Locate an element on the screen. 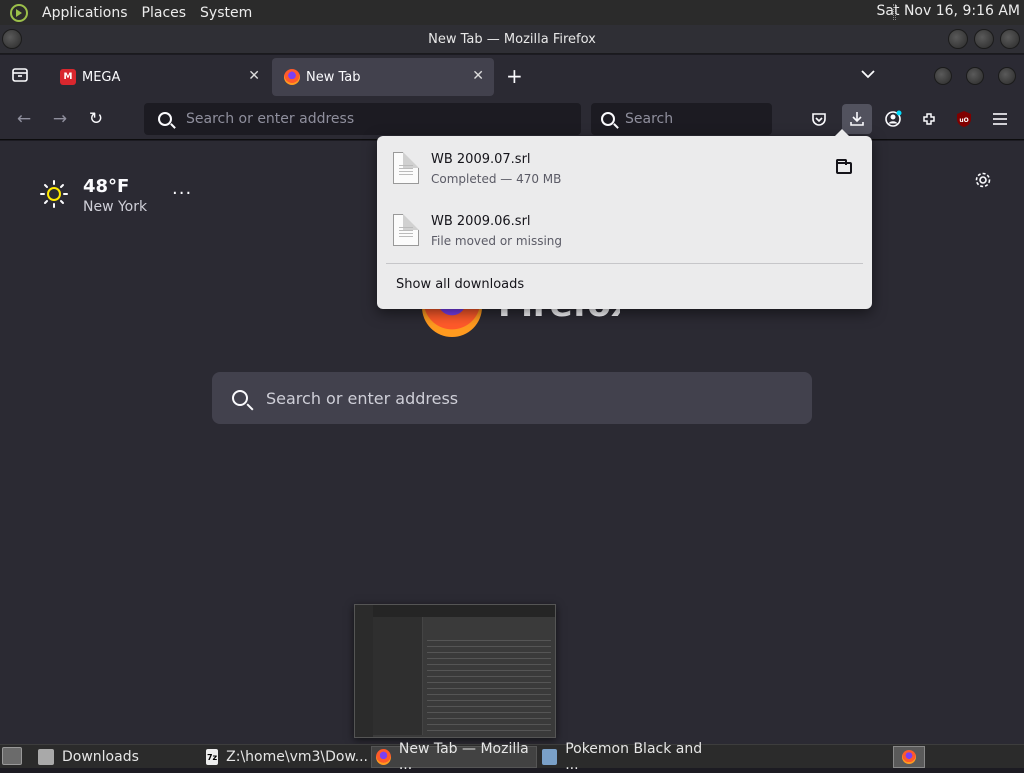 The image size is (1024, 773). forward-arrow-icon: → is located at coordinates (60, 119).